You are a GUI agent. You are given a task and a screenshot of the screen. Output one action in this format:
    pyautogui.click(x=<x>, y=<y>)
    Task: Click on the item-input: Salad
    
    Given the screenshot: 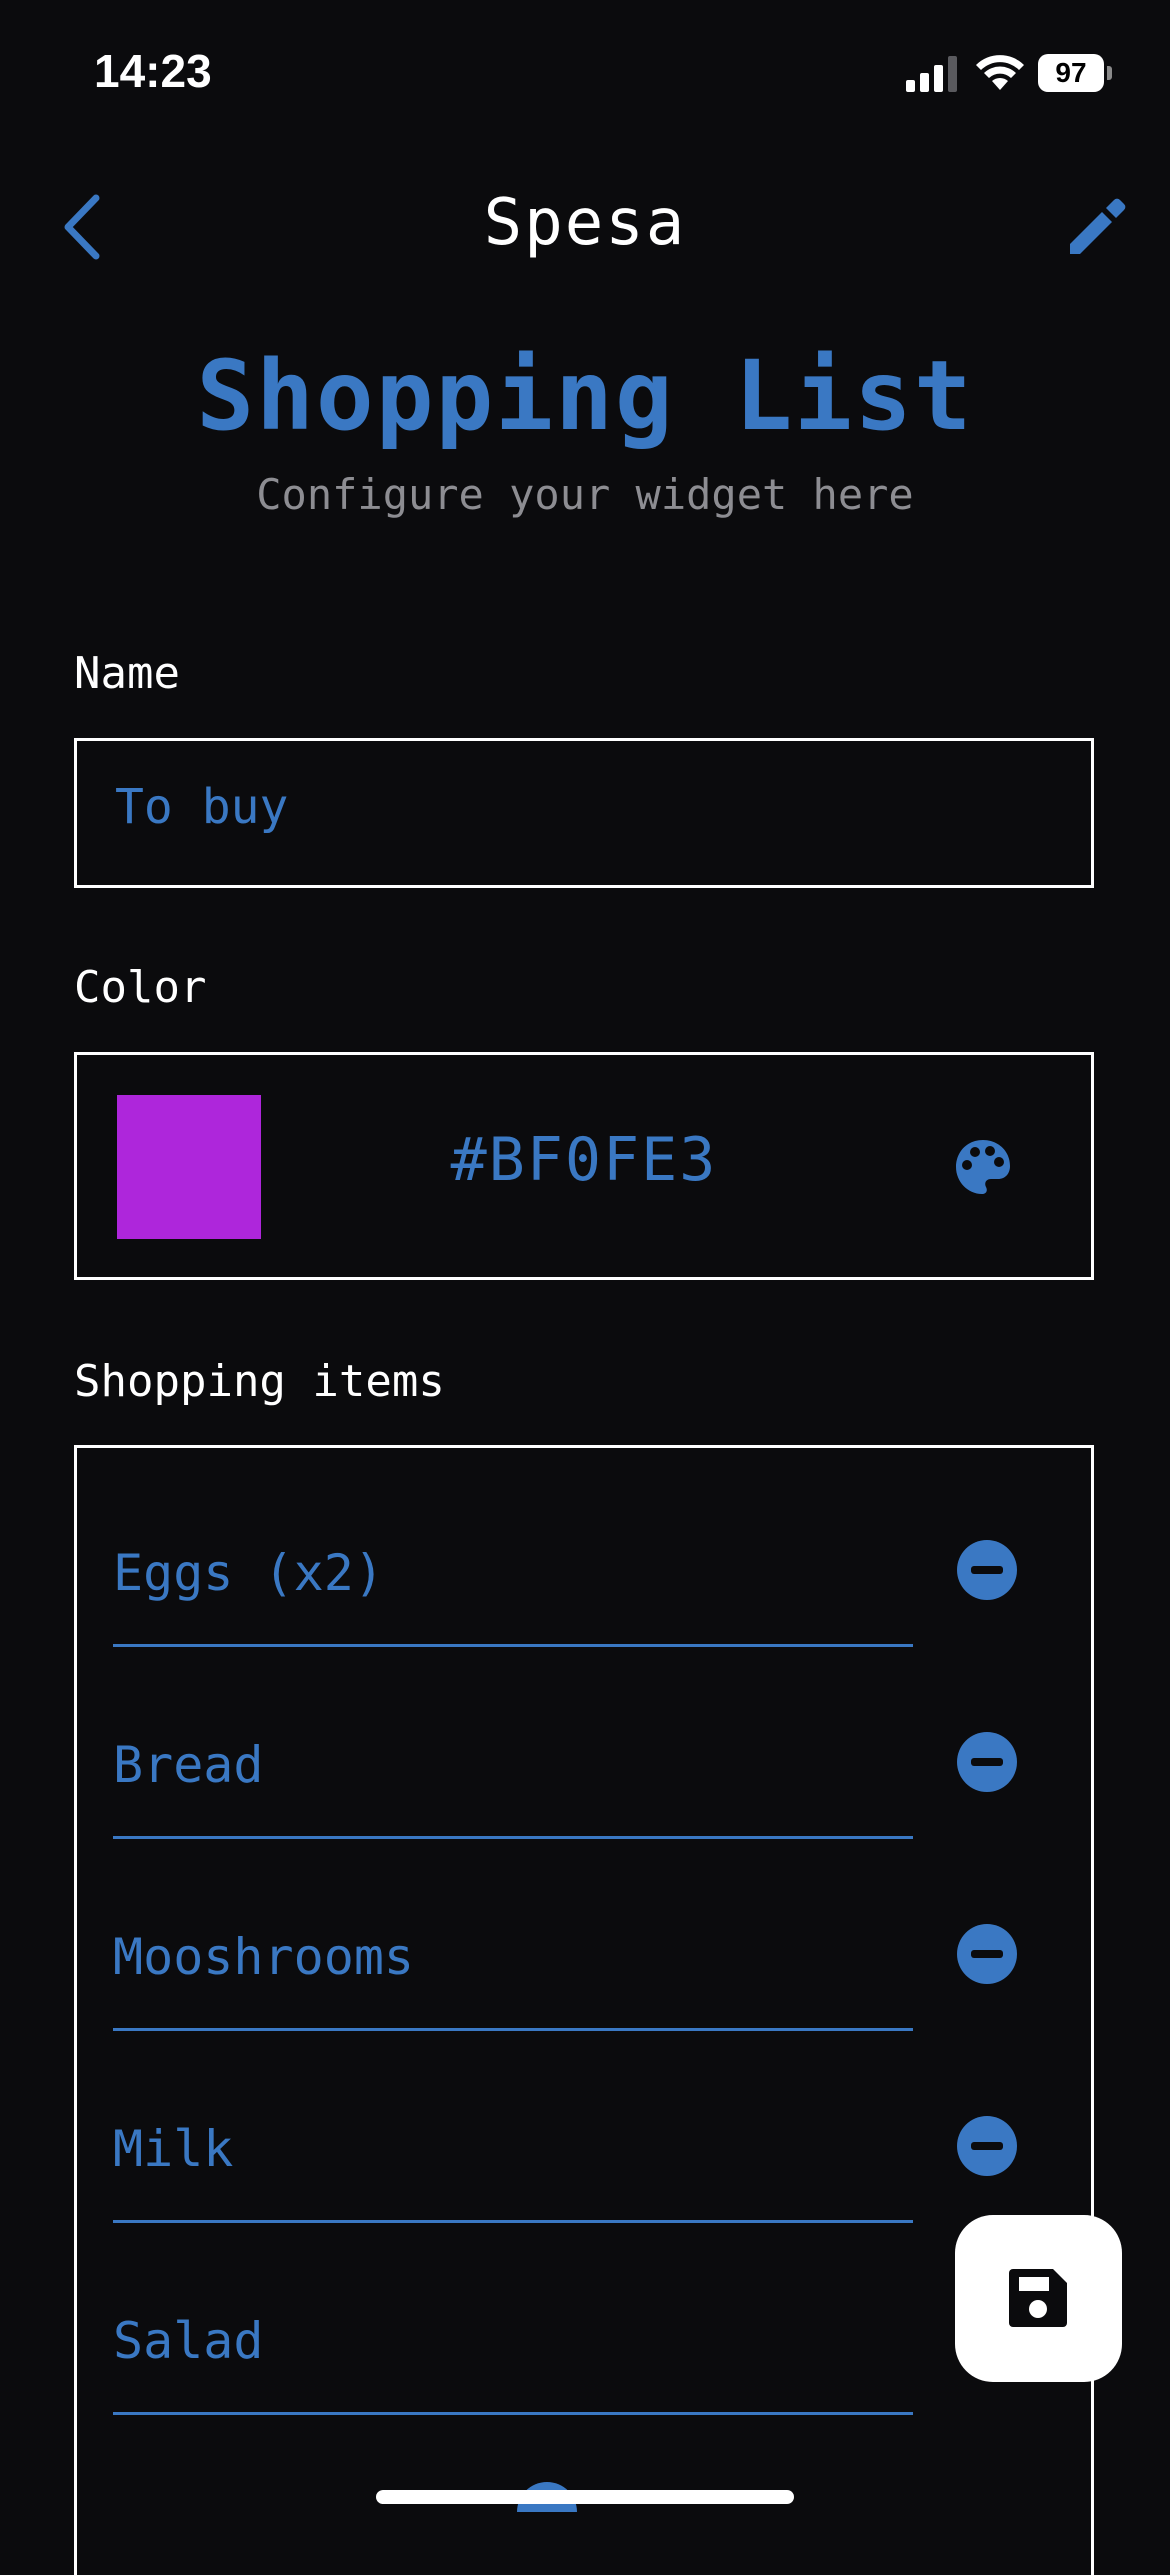 What is the action you would take?
    pyautogui.click(x=188, y=2341)
    